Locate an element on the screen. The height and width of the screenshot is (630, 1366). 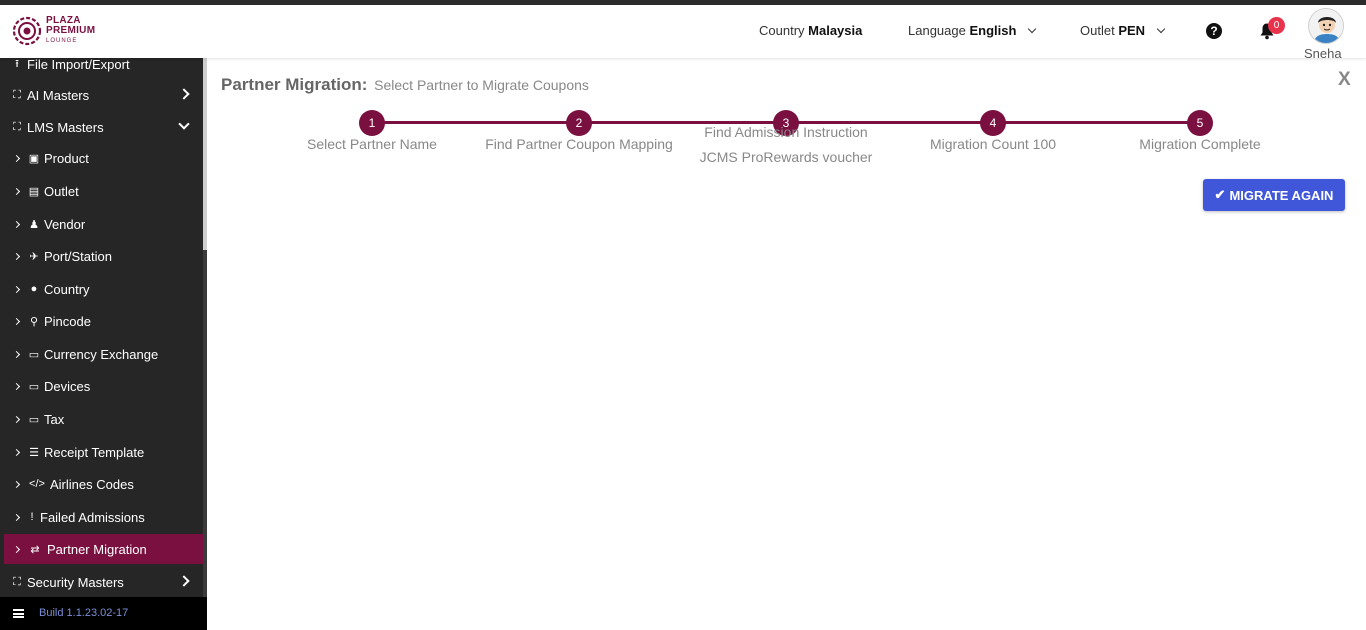
country-label: Country is located at coordinates (782, 30).